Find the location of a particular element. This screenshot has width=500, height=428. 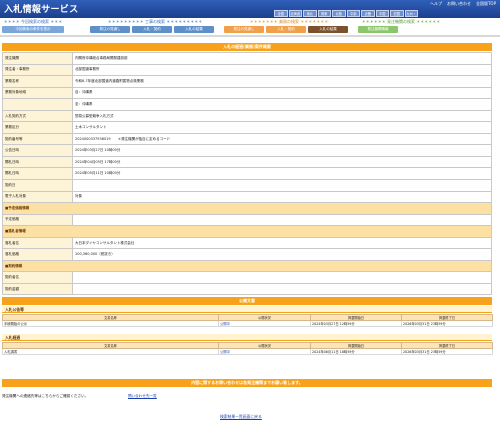

table-row: 契約番号等 2024000337936019 ＊発注機関が独自に定めるコード is located at coordinates (247, 139).